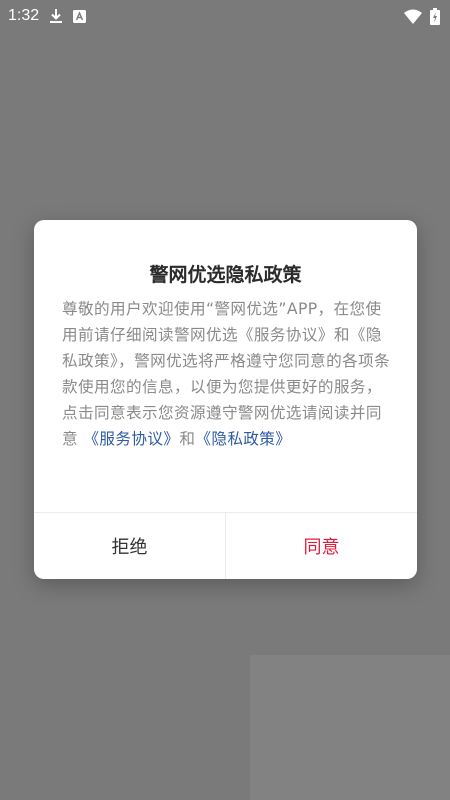 This screenshot has height=800, width=450. What do you see at coordinates (350, 727) in the screenshot?
I see `background-area` at bounding box center [350, 727].